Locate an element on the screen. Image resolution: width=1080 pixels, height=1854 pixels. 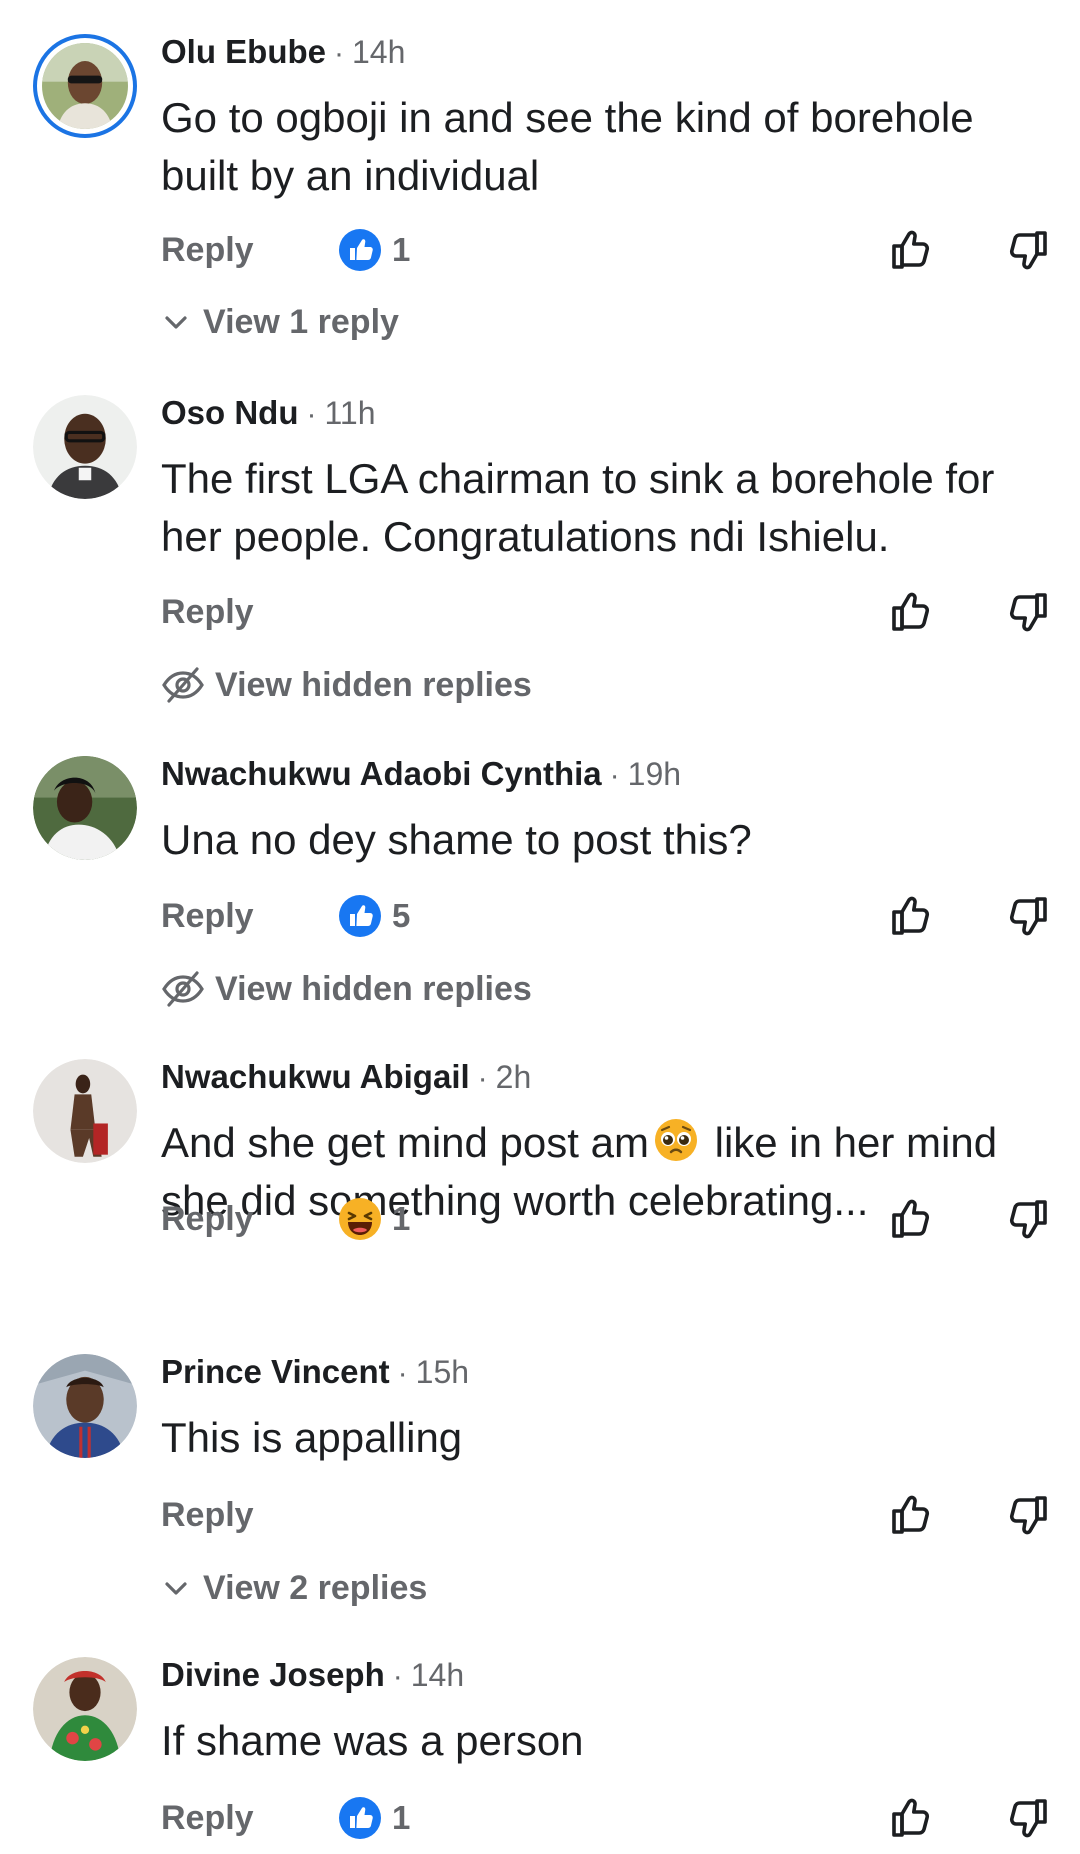
comment-text-part: And she get mind post am is located at coordinates (405, 1142).